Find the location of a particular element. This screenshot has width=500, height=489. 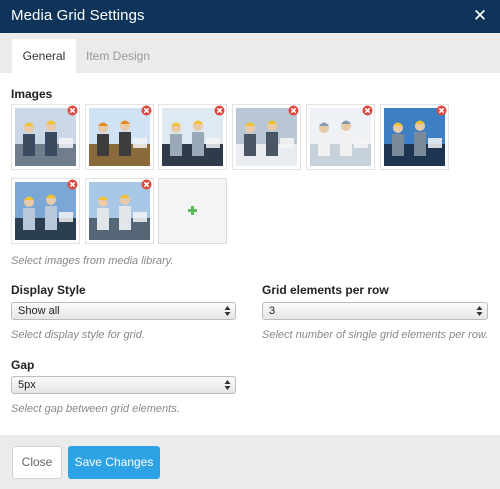

images-help: Select images from media library. is located at coordinates (92, 261).